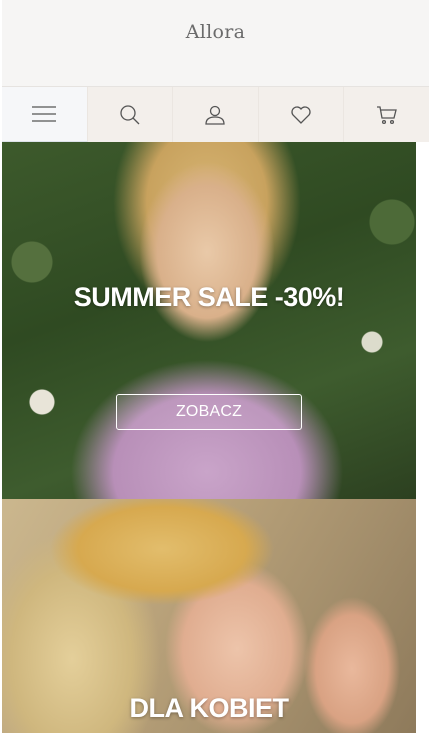 The image size is (429, 733). I want to click on account-icon, so click(215, 115).